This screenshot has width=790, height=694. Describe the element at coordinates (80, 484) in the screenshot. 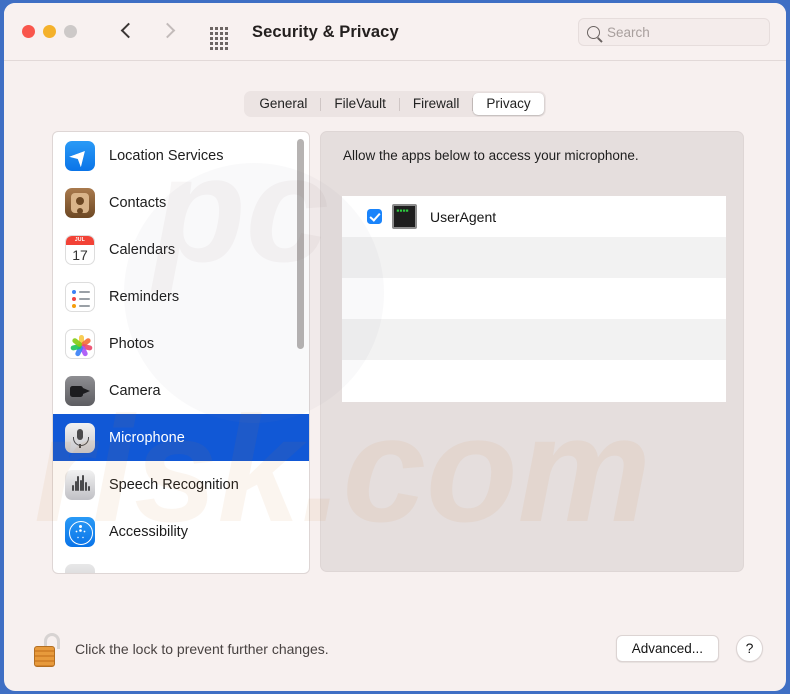

I see `speech-recognition-icon` at that location.